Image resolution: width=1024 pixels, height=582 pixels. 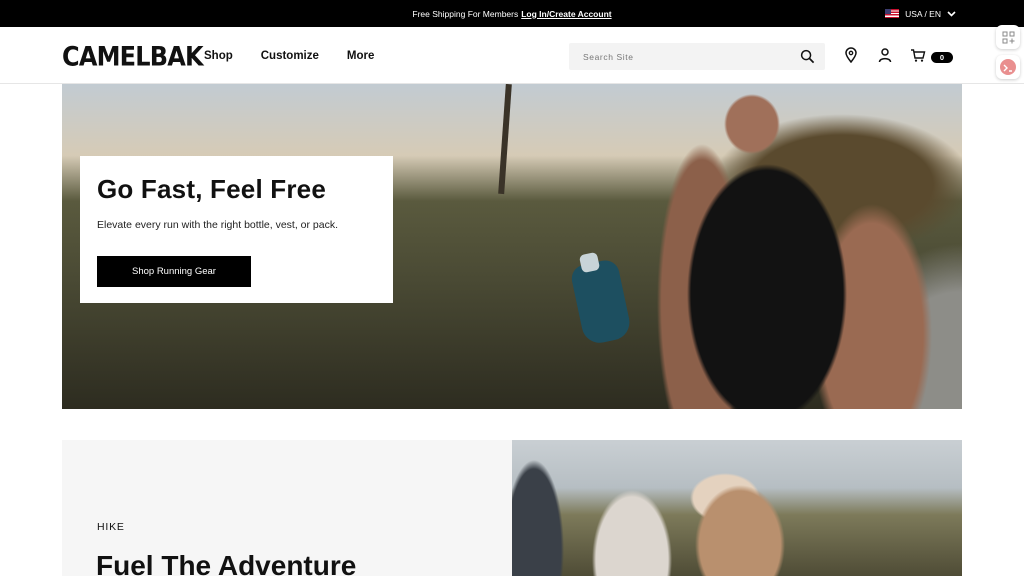 I want to click on logo: CAMELBAK, so click(x=133, y=56).